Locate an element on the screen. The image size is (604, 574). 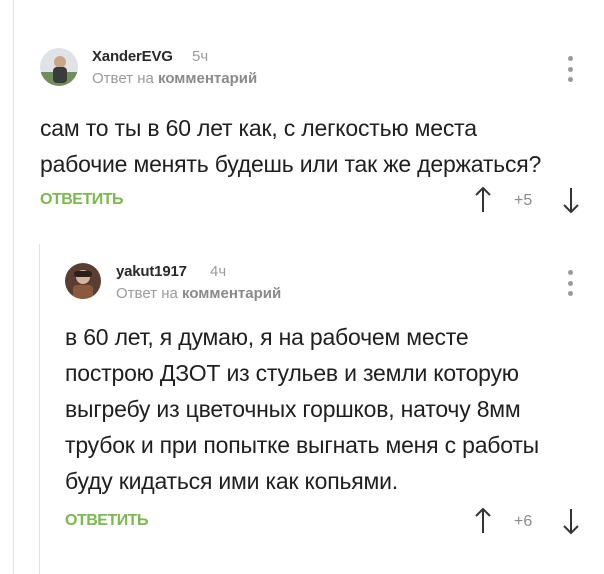
comment-author: yakut1917 is located at coordinates (151, 271).